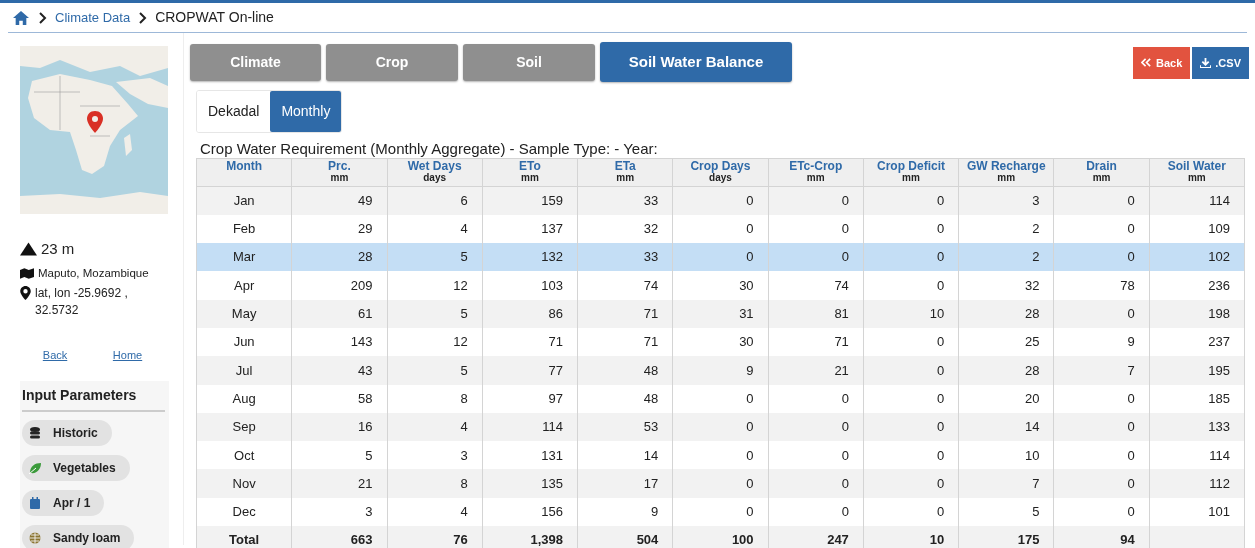 The height and width of the screenshot is (548, 1255). I want to click on calendar-icon, so click(35, 503).